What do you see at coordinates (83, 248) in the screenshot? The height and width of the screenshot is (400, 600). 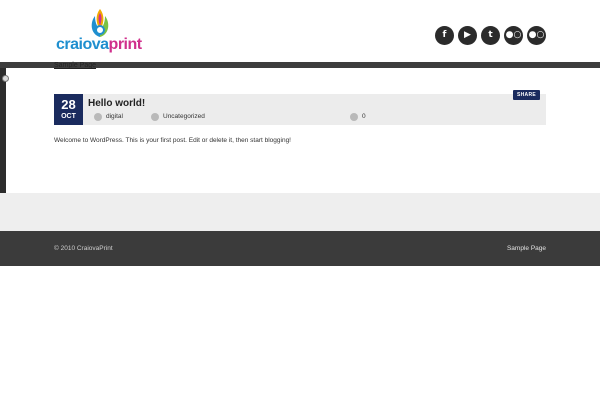 I see `copyright-text: © 2010 CraiovaPrint` at bounding box center [83, 248].